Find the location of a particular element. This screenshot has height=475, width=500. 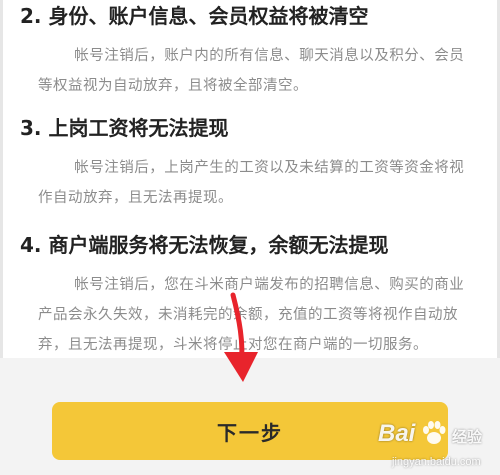

watermark-brand: Bai is located at coordinates (397, 433).